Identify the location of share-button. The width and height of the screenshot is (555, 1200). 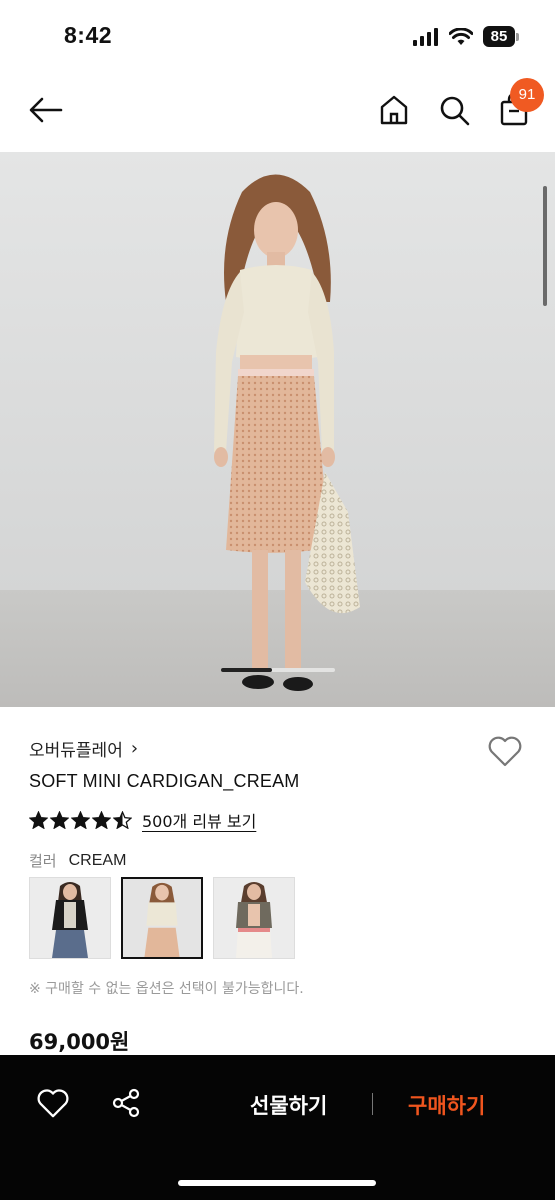
(128, 1105).